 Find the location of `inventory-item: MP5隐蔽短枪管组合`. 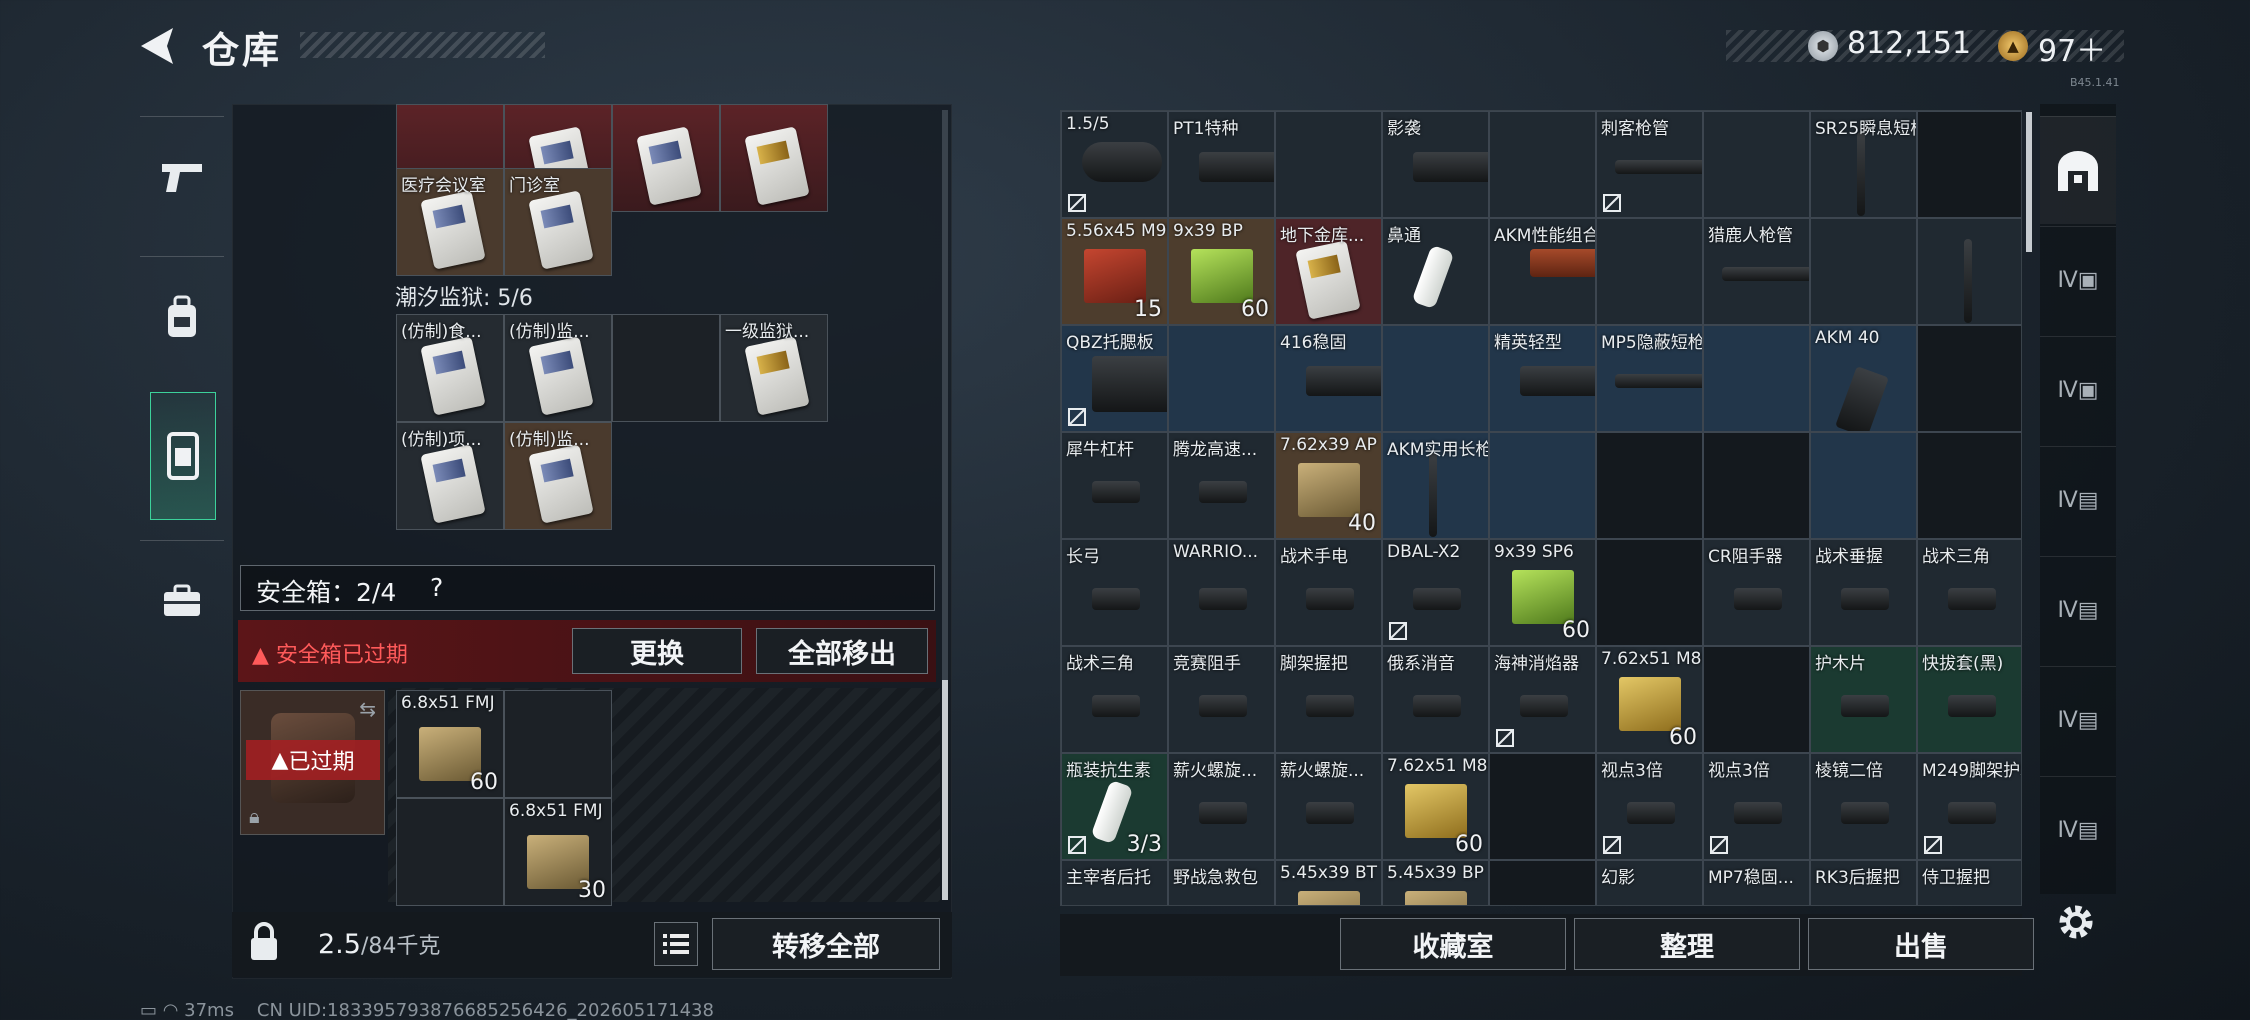

inventory-item: MP5隐蔽短枪管组合 is located at coordinates (1649, 378).